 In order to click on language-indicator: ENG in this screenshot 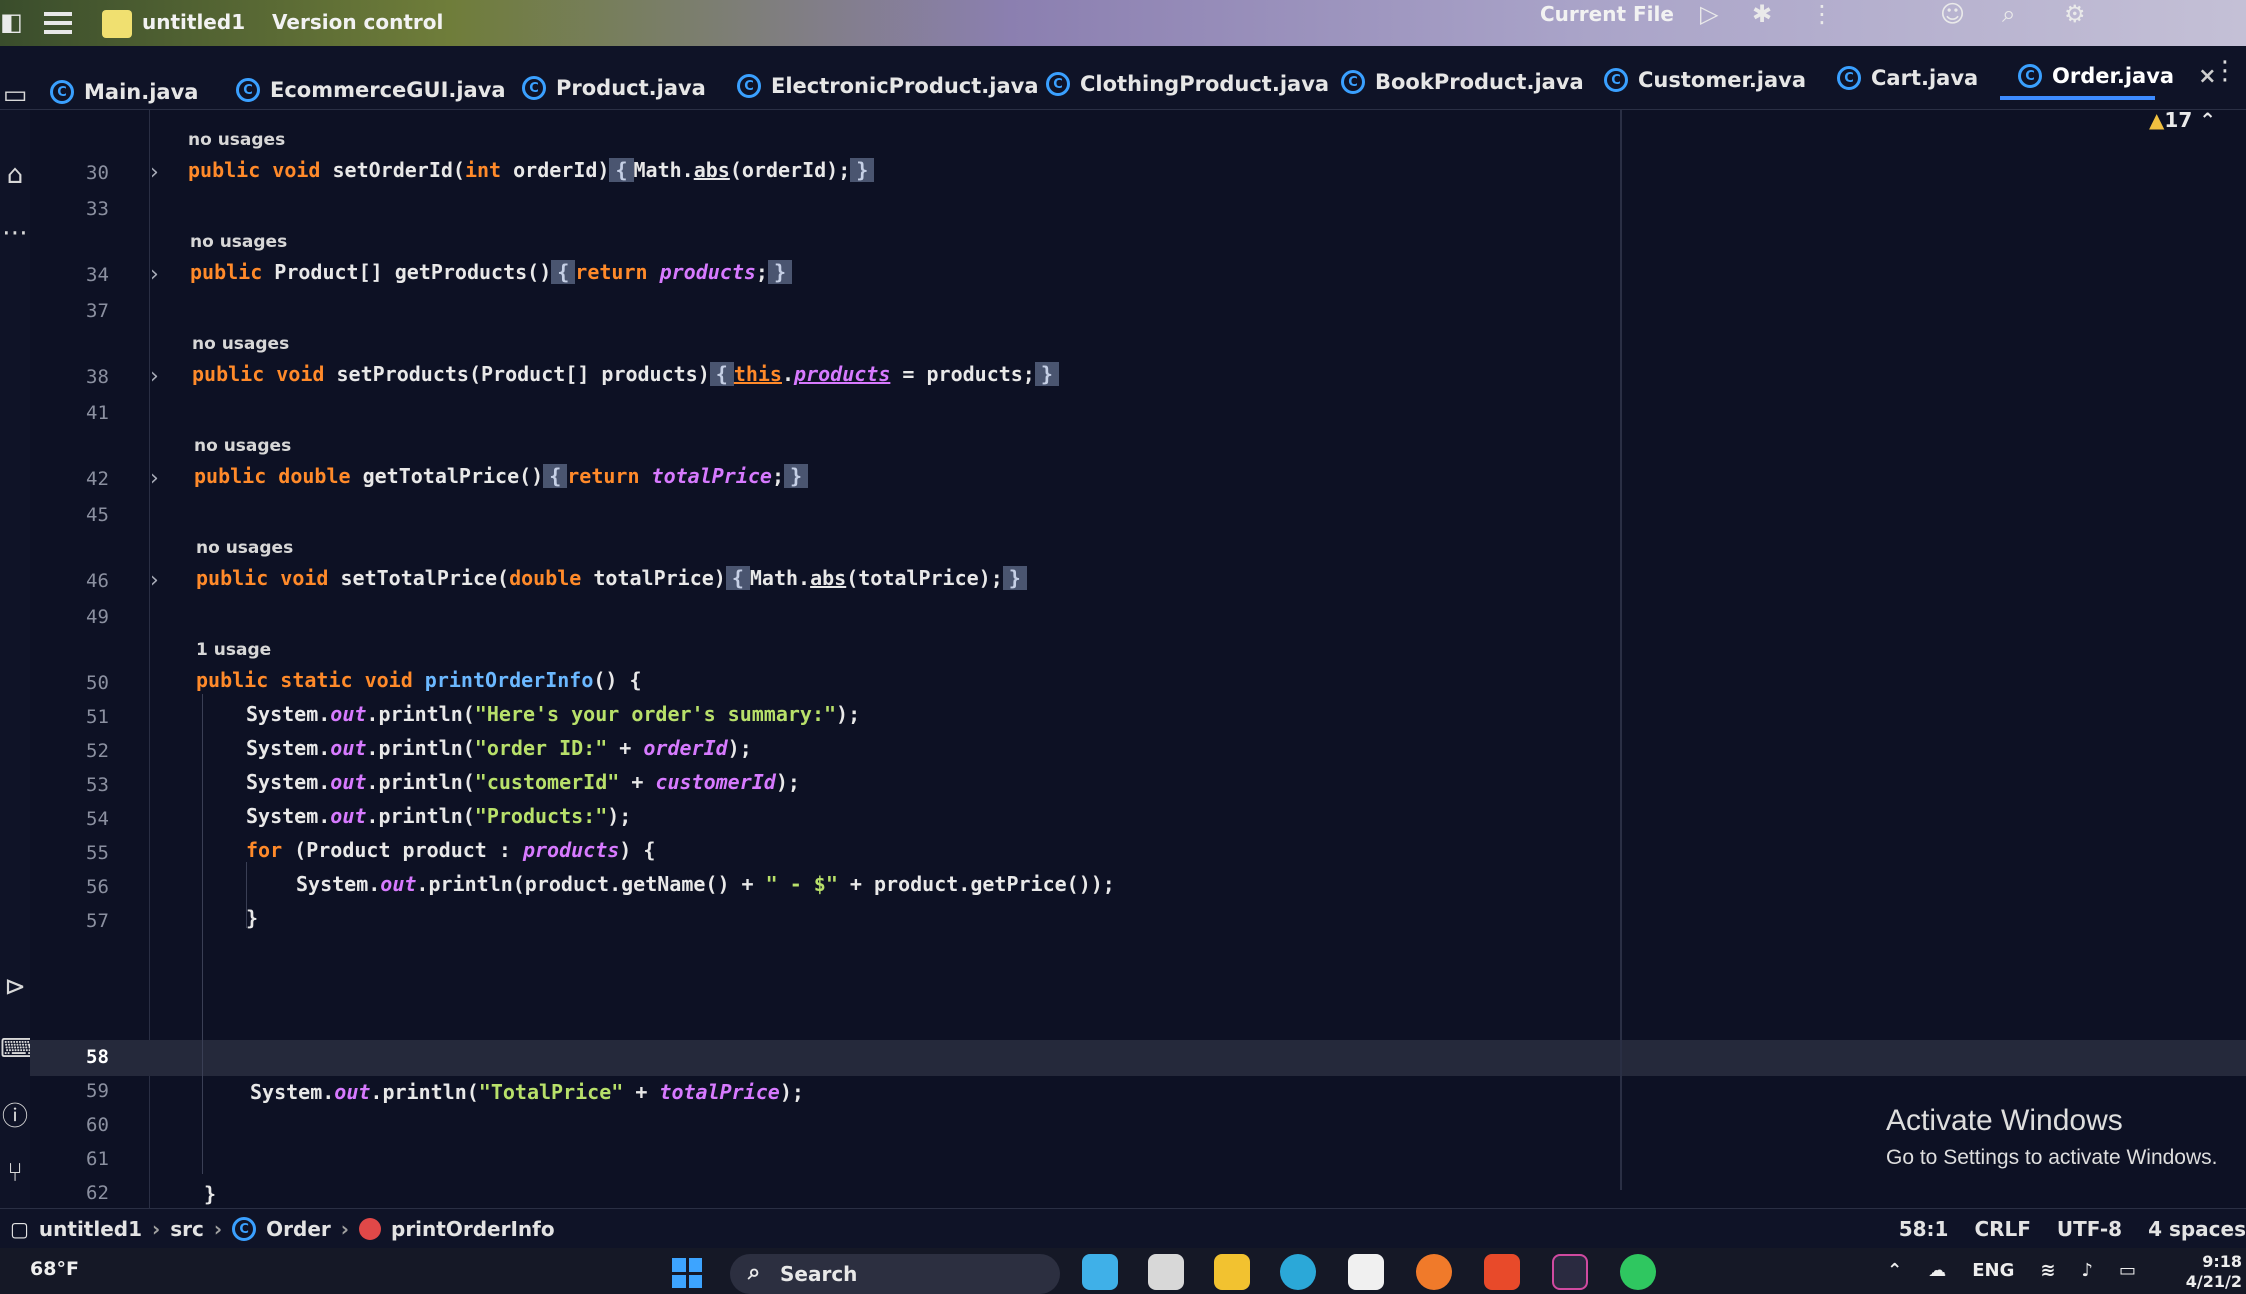, I will do `click(1993, 1270)`.